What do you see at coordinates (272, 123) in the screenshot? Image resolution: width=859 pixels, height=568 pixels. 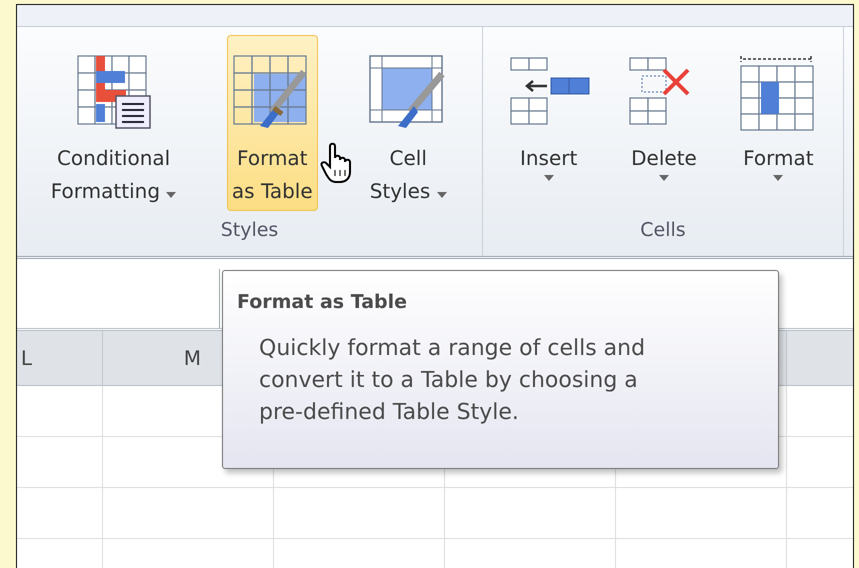 I see `ribbon-button: Format as Table` at bounding box center [272, 123].